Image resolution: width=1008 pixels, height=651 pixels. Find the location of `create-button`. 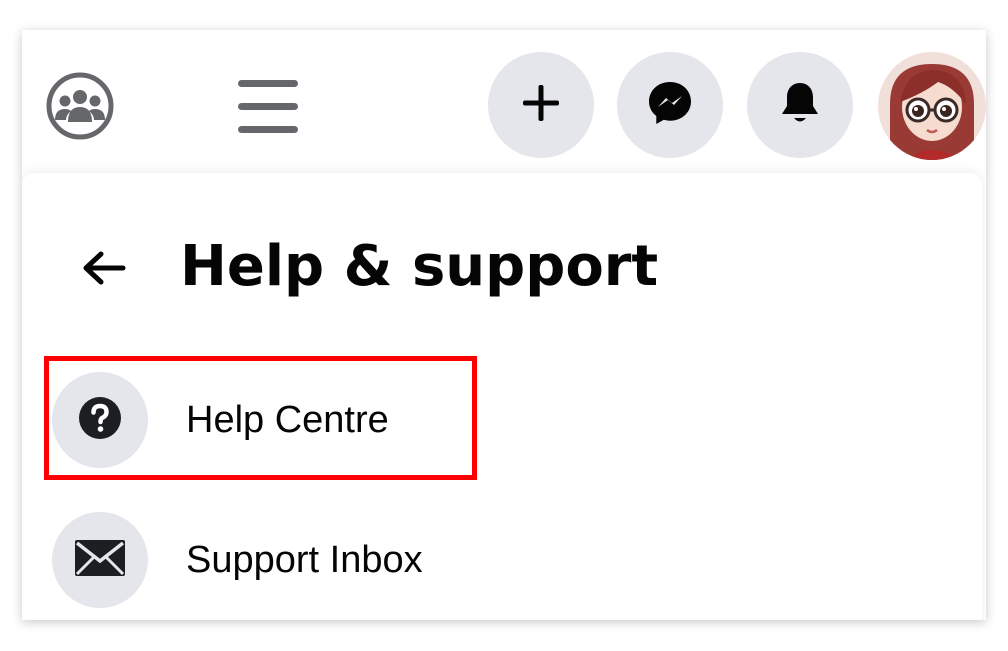

create-button is located at coordinates (541, 105).